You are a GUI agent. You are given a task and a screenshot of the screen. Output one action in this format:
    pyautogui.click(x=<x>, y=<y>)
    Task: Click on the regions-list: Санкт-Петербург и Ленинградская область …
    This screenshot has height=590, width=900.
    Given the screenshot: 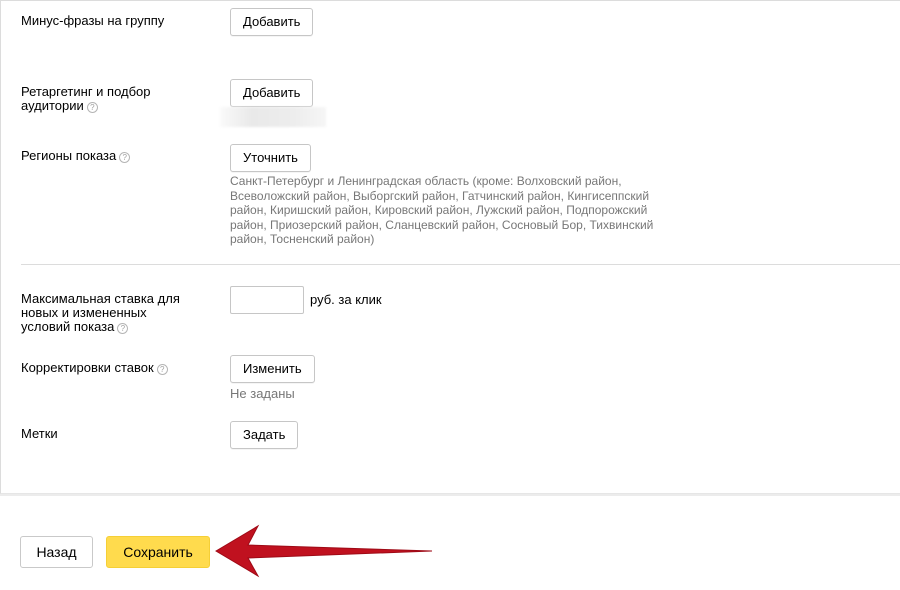 What is the action you would take?
    pyautogui.click(x=441, y=210)
    